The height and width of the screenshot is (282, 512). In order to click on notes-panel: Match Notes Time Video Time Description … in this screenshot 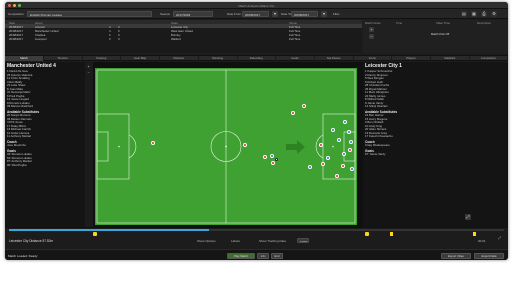, I will do `click(435, 36)`.